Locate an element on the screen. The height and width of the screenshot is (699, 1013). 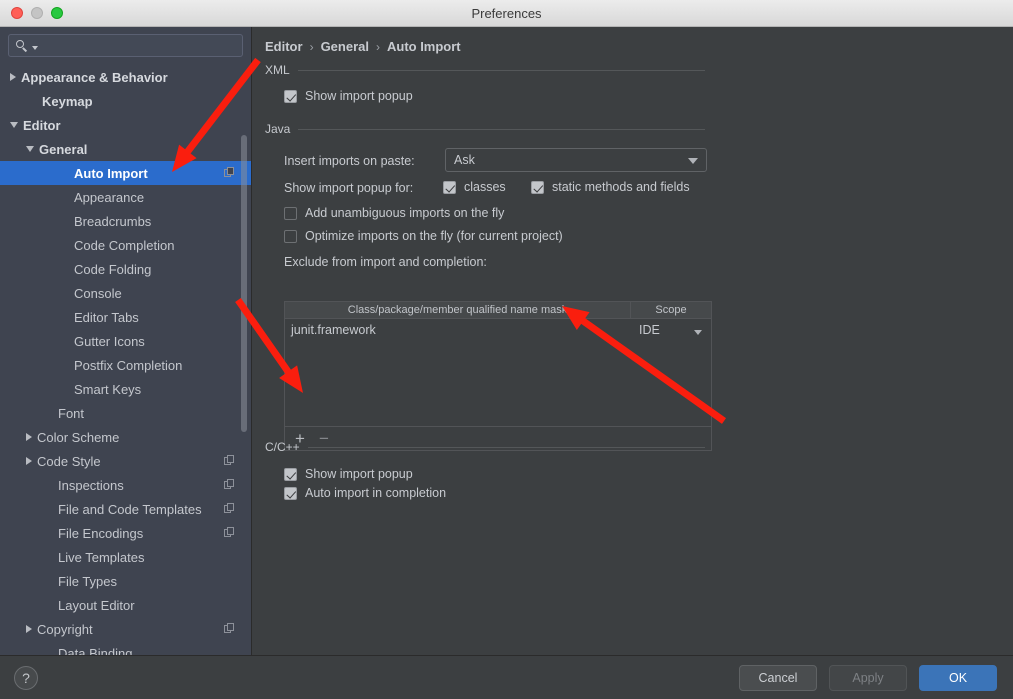
sidebar-item-label: Postfix Completion is located at coordinates (128, 365).